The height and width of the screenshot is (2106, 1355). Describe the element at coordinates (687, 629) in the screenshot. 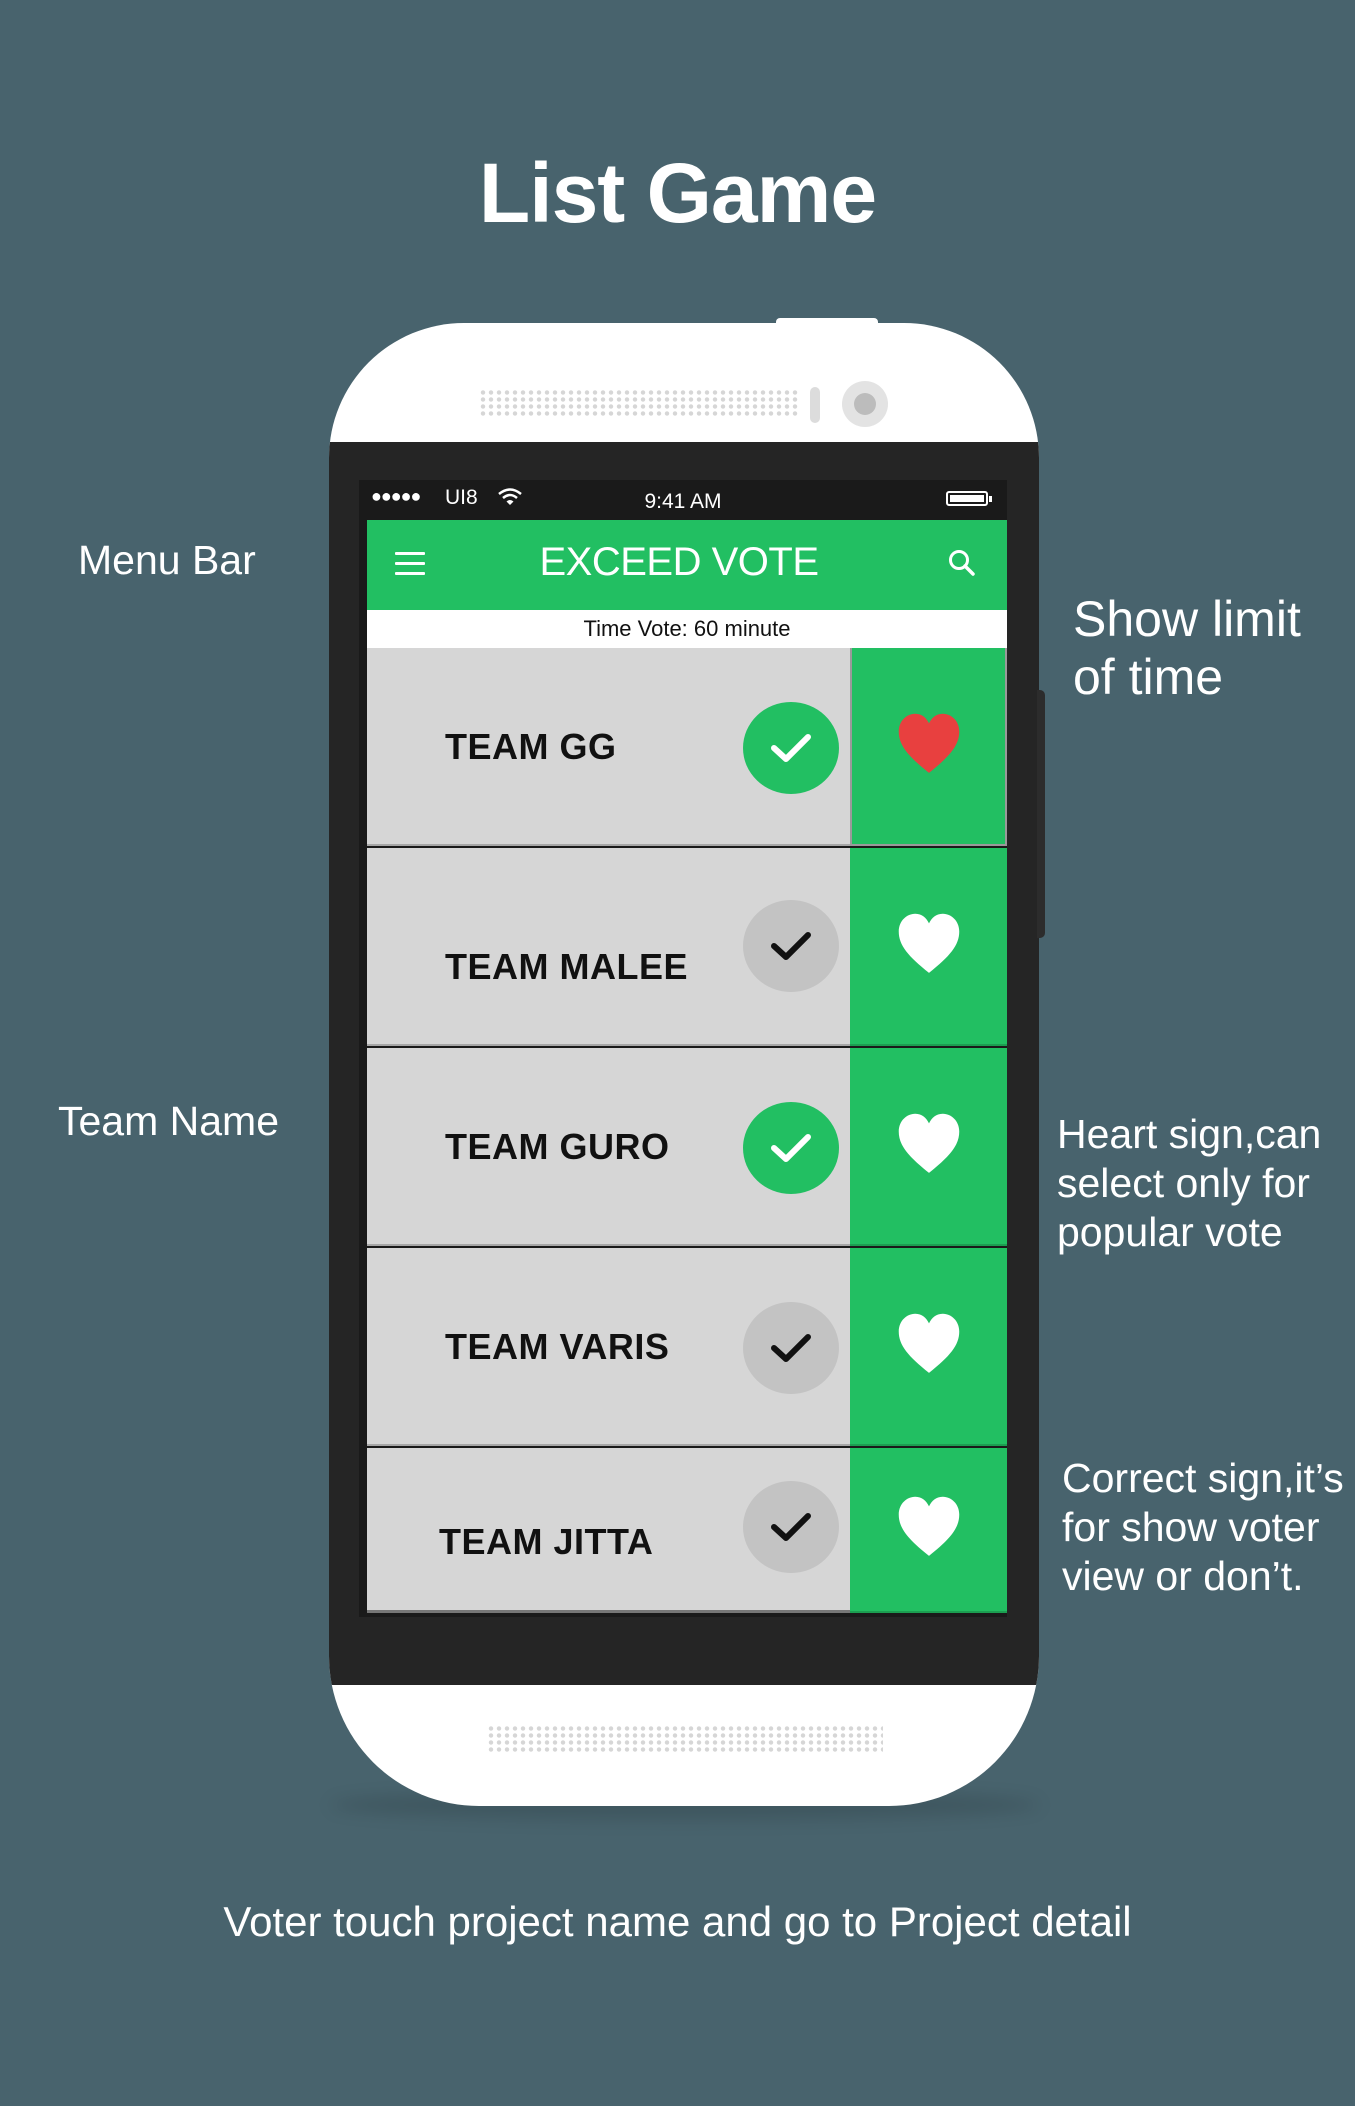

I see `time-vote-label: Time Vote: 60 minute` at that location.